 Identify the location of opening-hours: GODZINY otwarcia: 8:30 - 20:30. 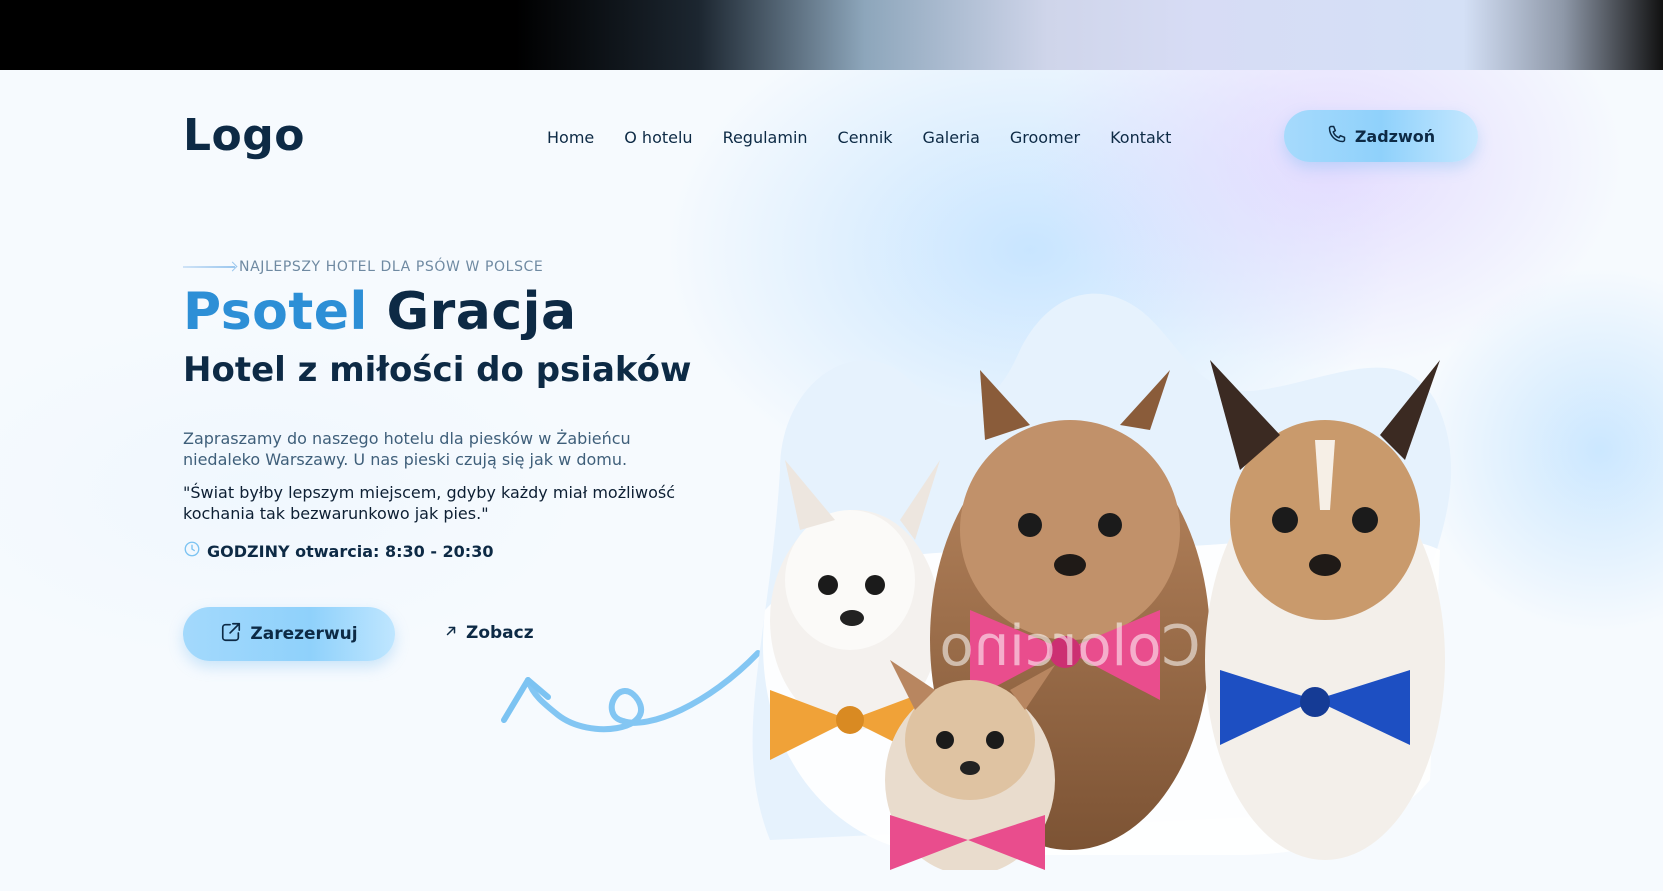
(338, 551).